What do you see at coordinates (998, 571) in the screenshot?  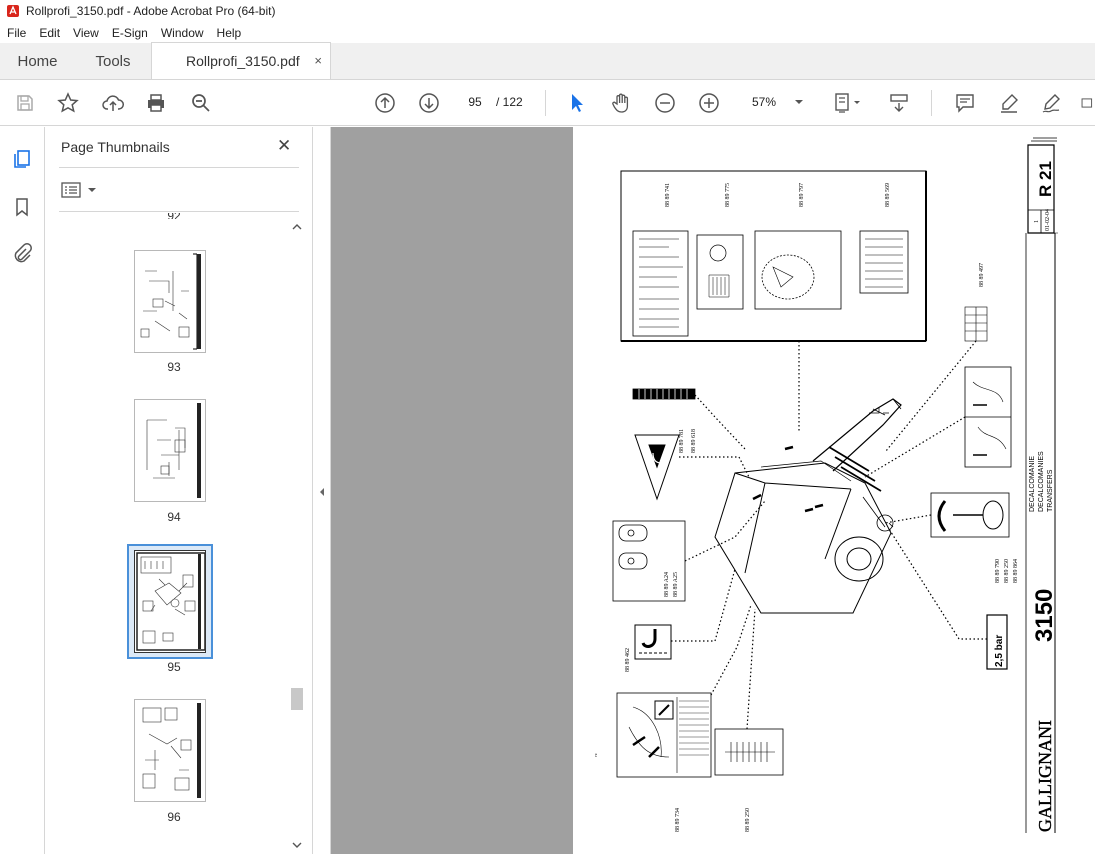 I see `svg-text: 88 89 790` at bounding box center [998, 571].